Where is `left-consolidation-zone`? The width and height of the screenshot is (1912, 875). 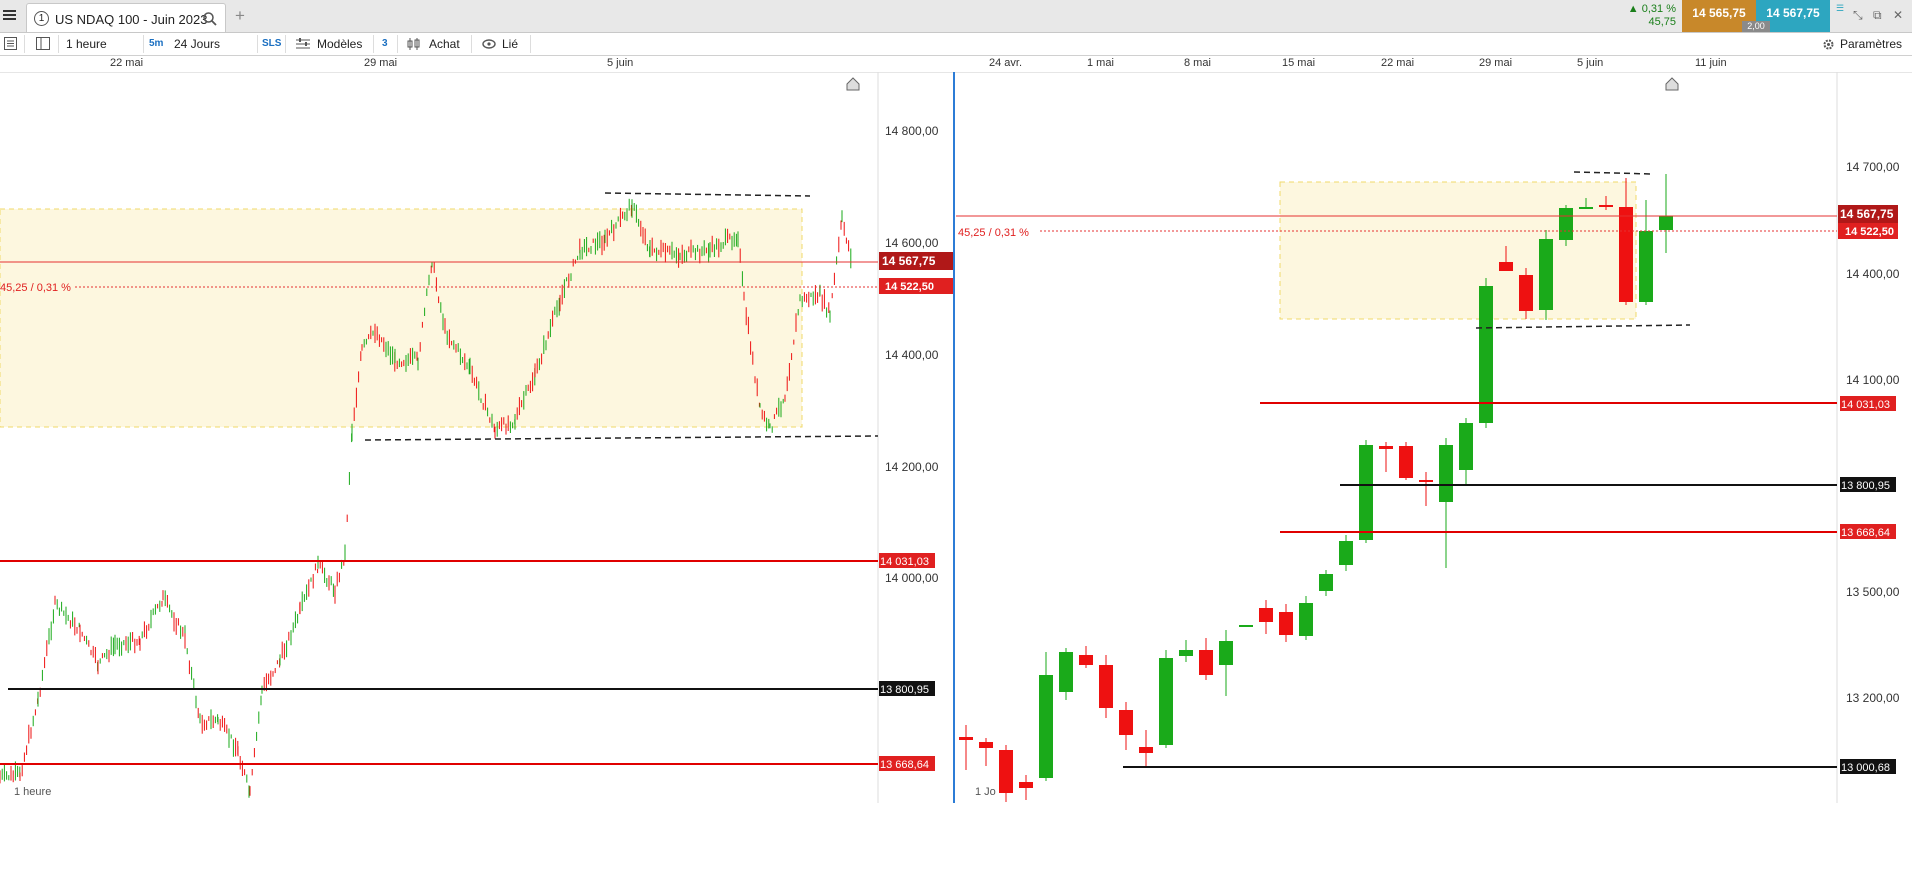 left-consolidation-zone is located at coordinates (401, 318).